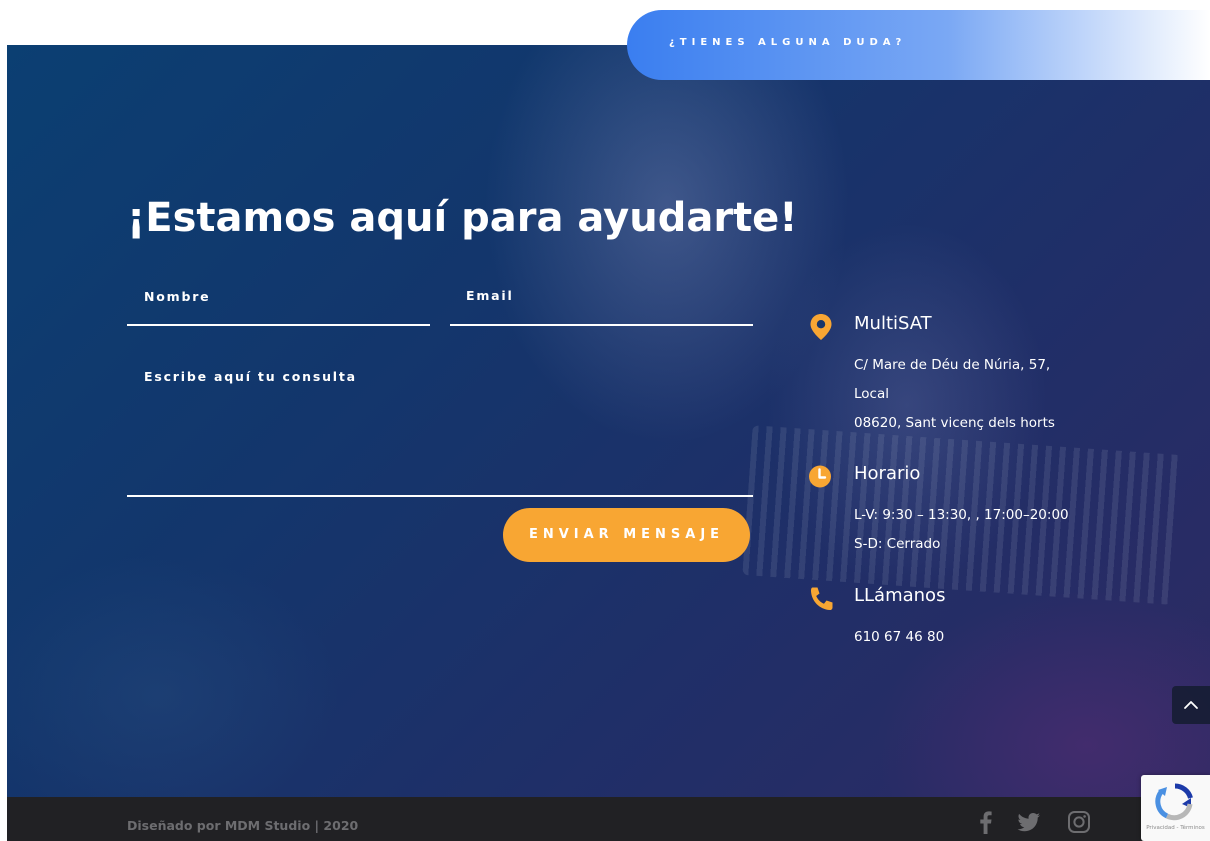 The image size is (1210, 841). I want to click on map-pin-icon, so click(821, 327).